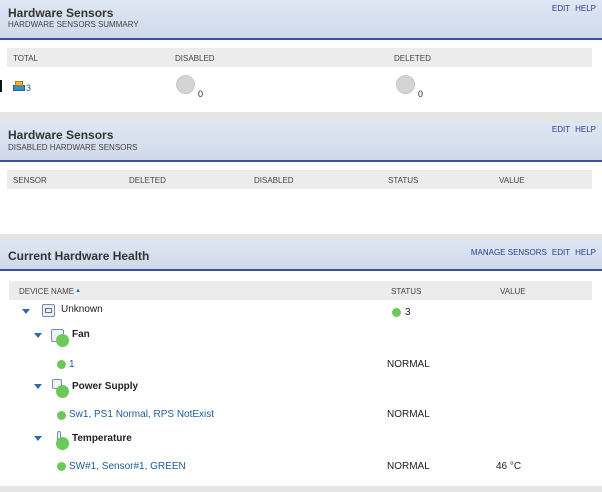 Image resolution: width=602 pixels, height=492 pixels. Describe the element at coordinates (509, 252) in the screenshot. I see `manage-sensors-link: MANAGE SENSORS` at that location.